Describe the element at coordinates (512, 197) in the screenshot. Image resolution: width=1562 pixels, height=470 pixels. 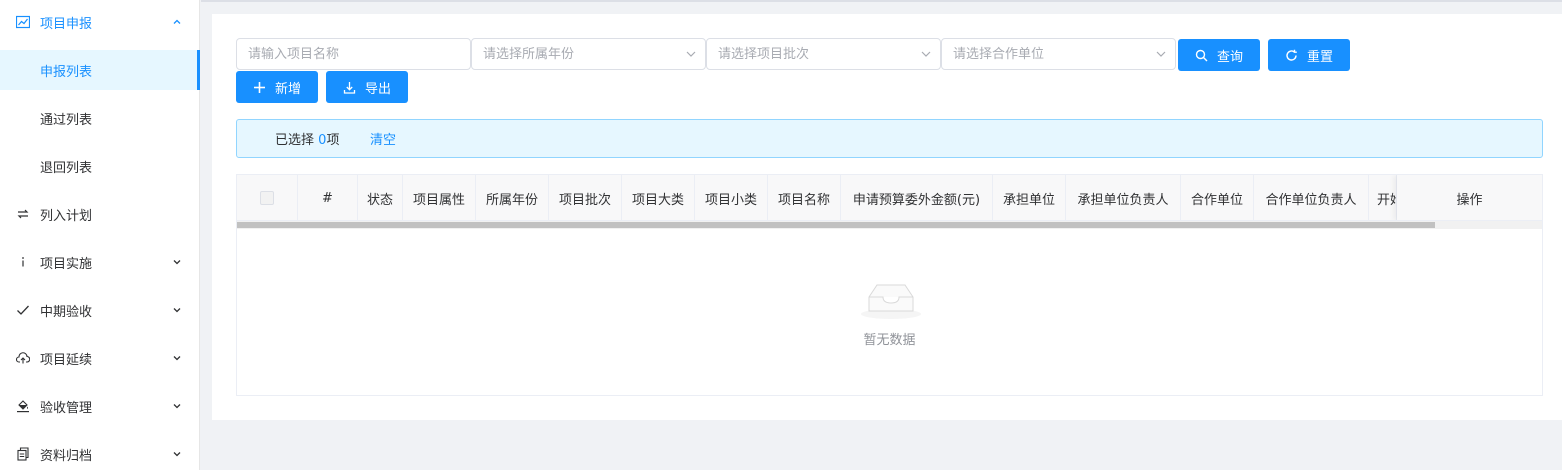
I see `column-header: 所属年份` at that location.